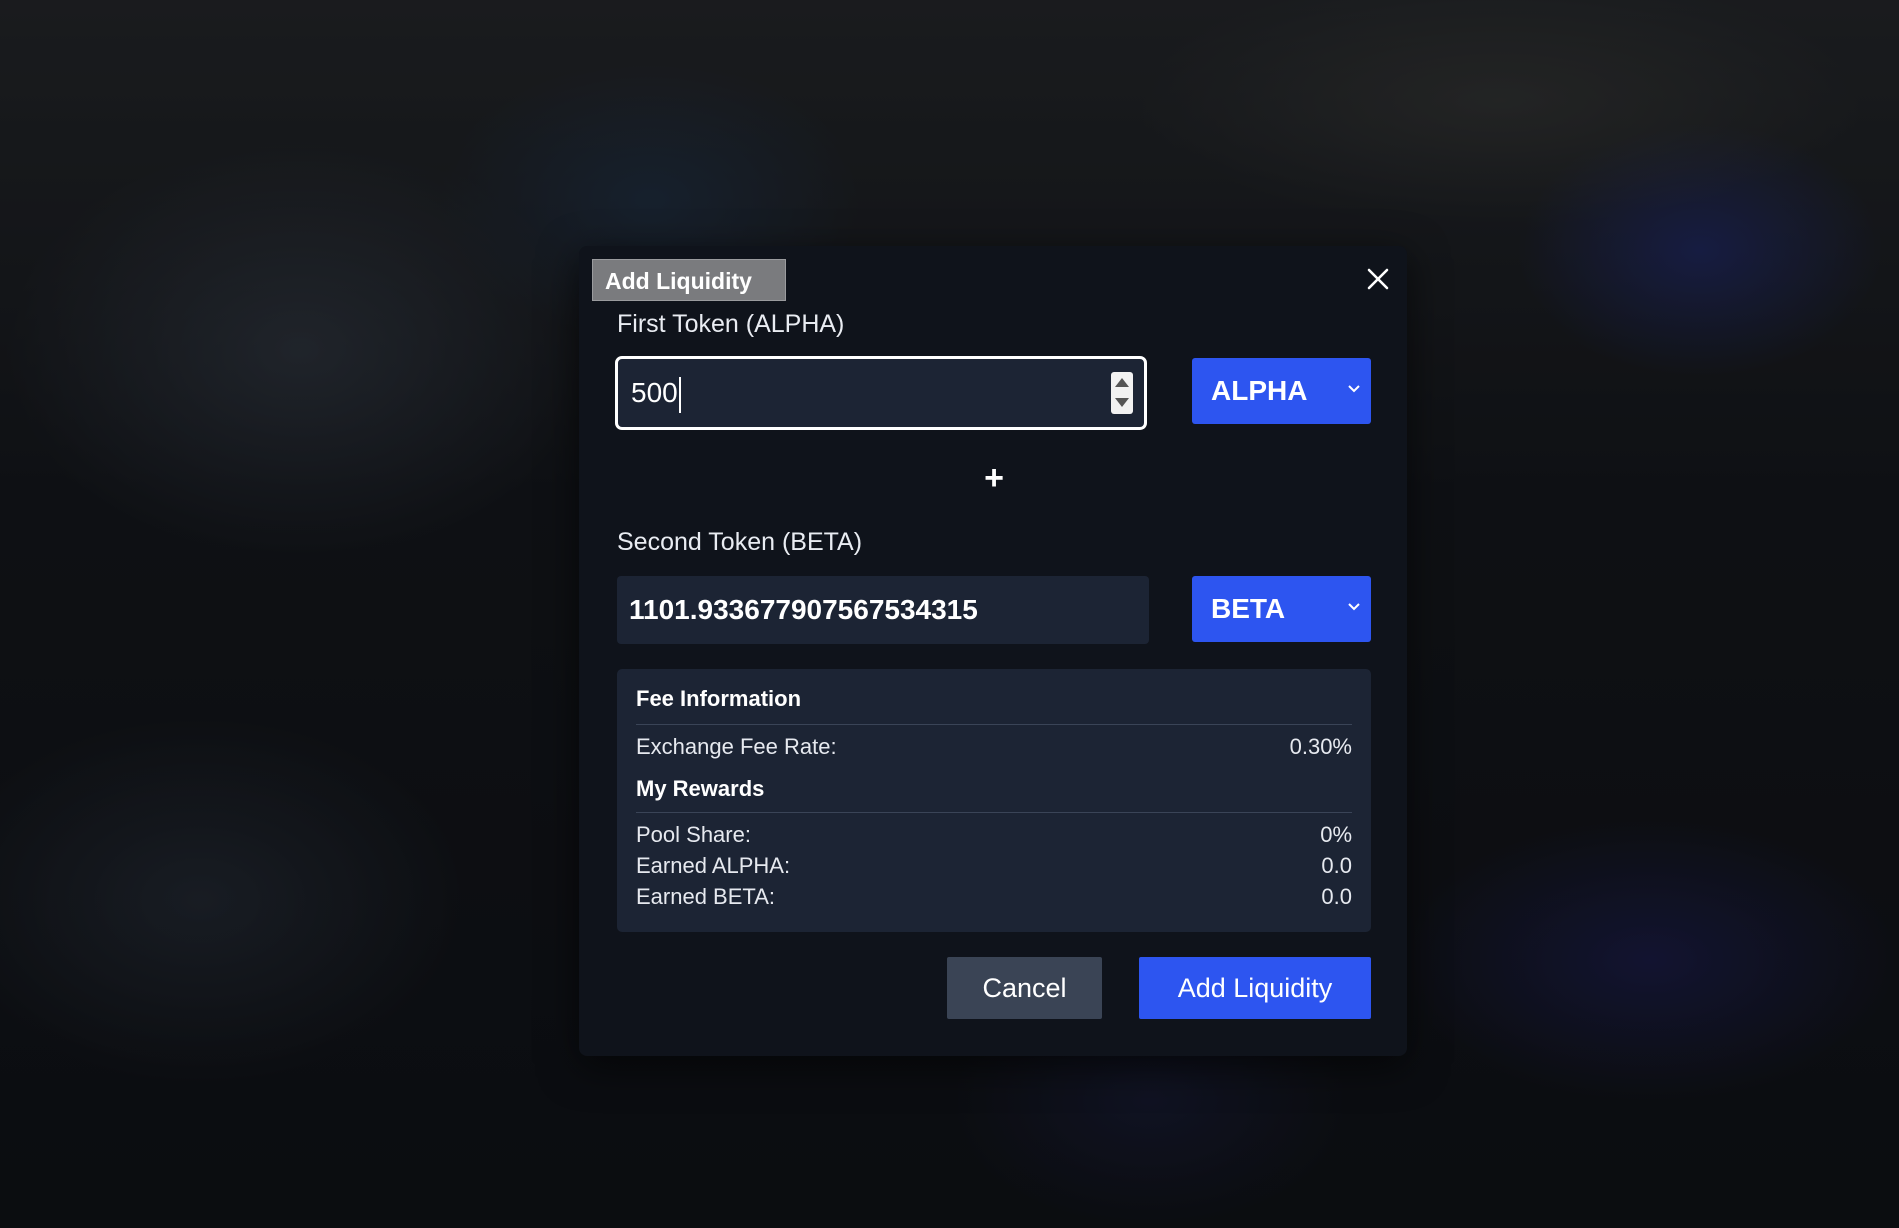 The height and width of the screenshot is (1228, 1899). I want to click on exchange-fee-value: 0.30%, so click(1320, 746).